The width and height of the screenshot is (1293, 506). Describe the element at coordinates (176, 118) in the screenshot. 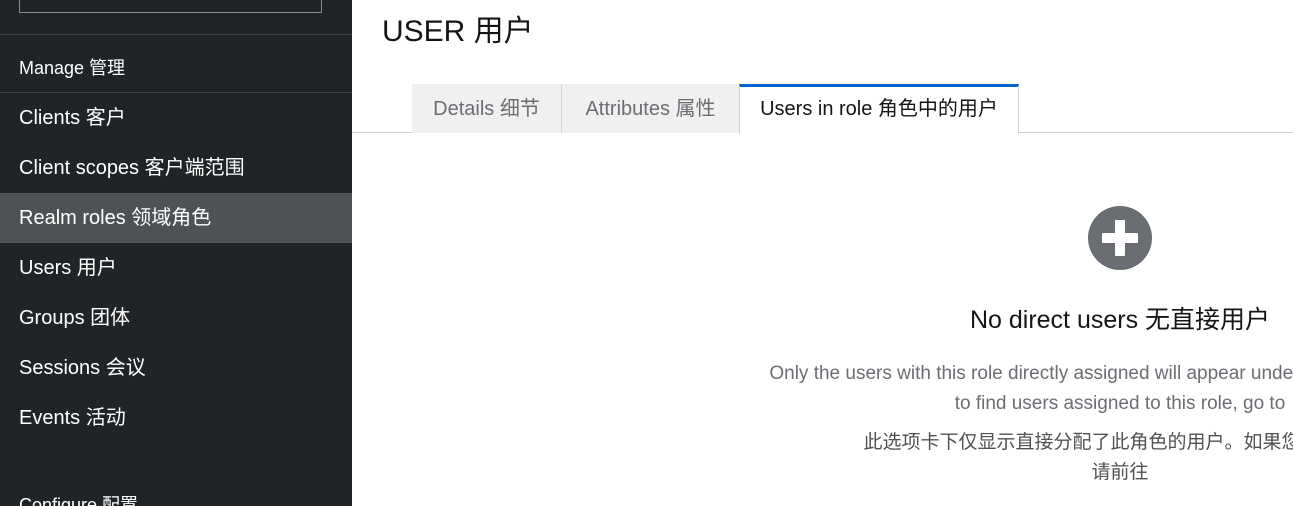

I see `sidebar-item-clients: Clients 客户` at that location.